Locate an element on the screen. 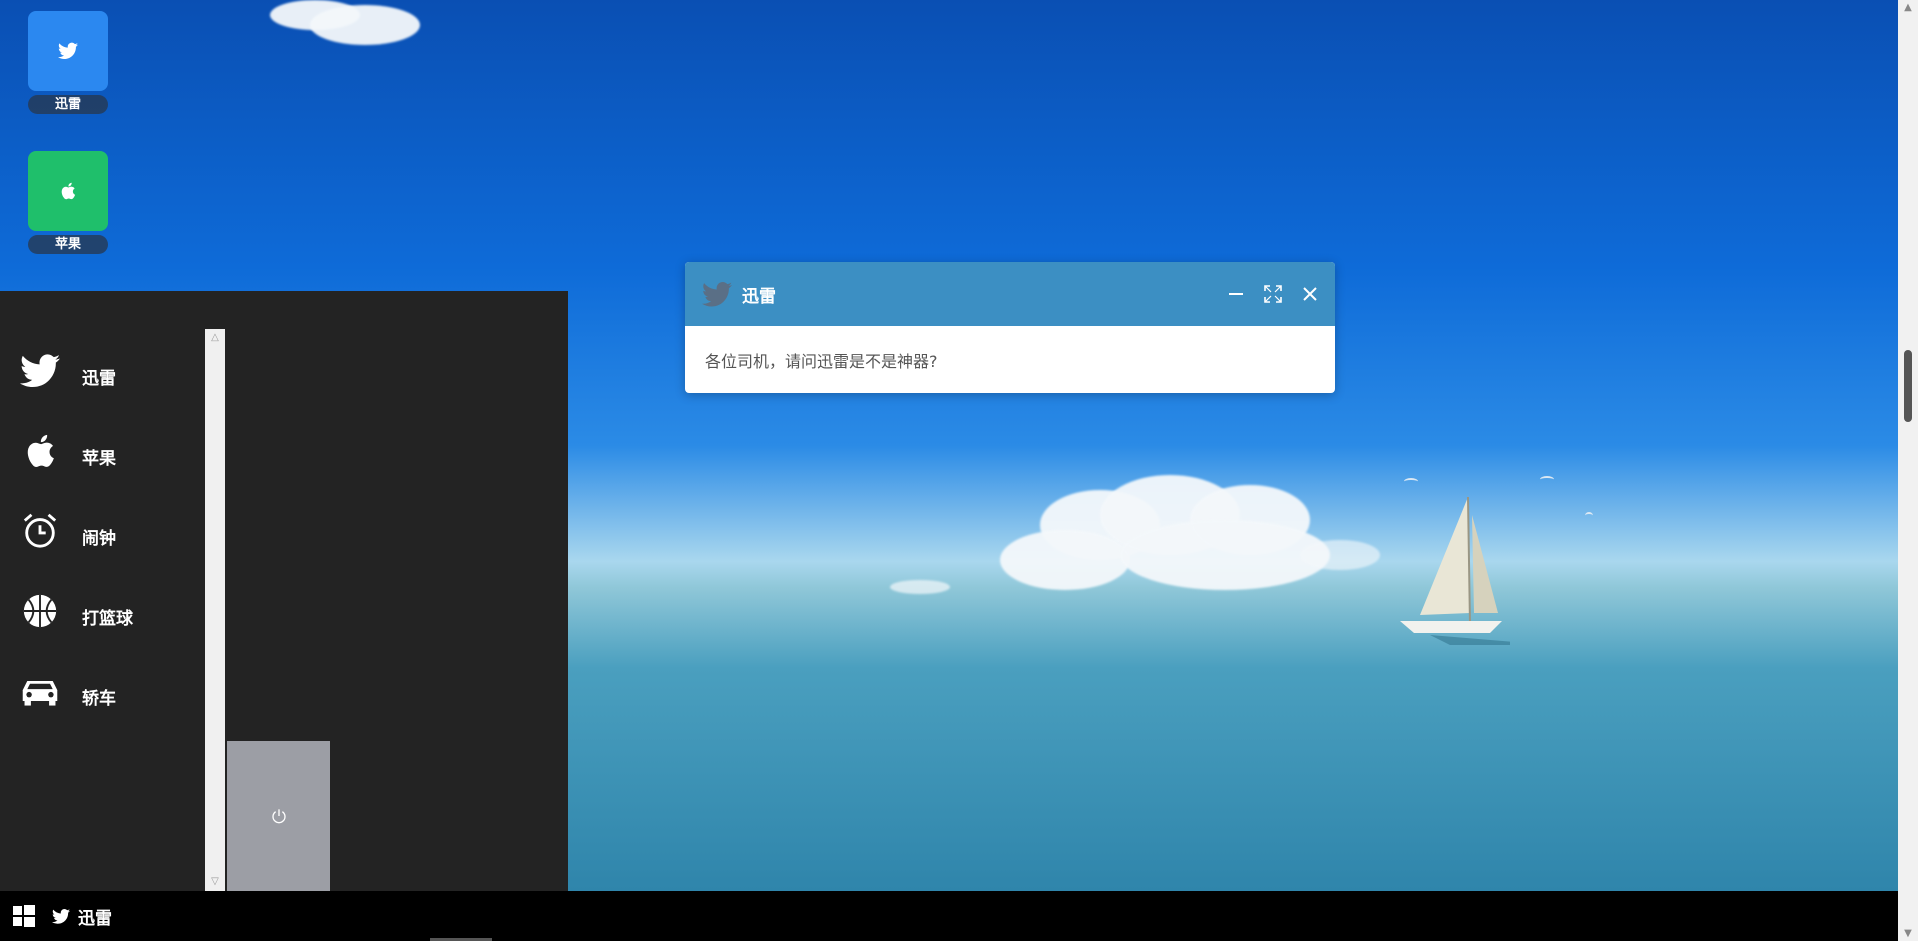 Image resolution: width=1918 pixels, height=941 pixels. taskbar-app-label: 迅雷 is located at coordinates (95, 918).